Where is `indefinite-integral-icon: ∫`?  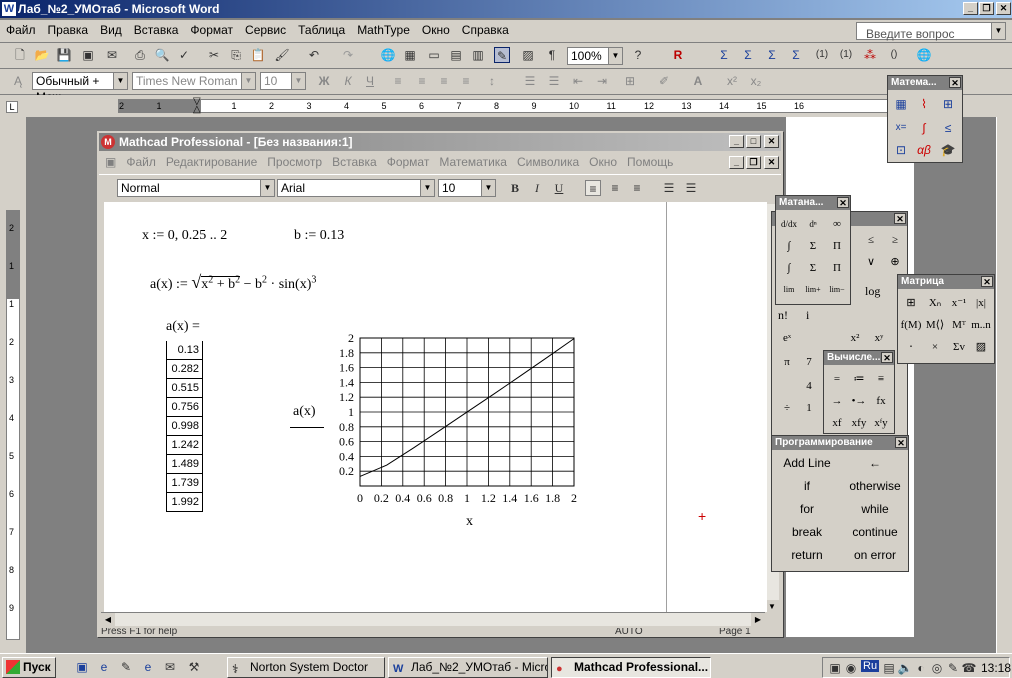
indefinite-integral-icon: ∫ is located at coordinates (789, 268).